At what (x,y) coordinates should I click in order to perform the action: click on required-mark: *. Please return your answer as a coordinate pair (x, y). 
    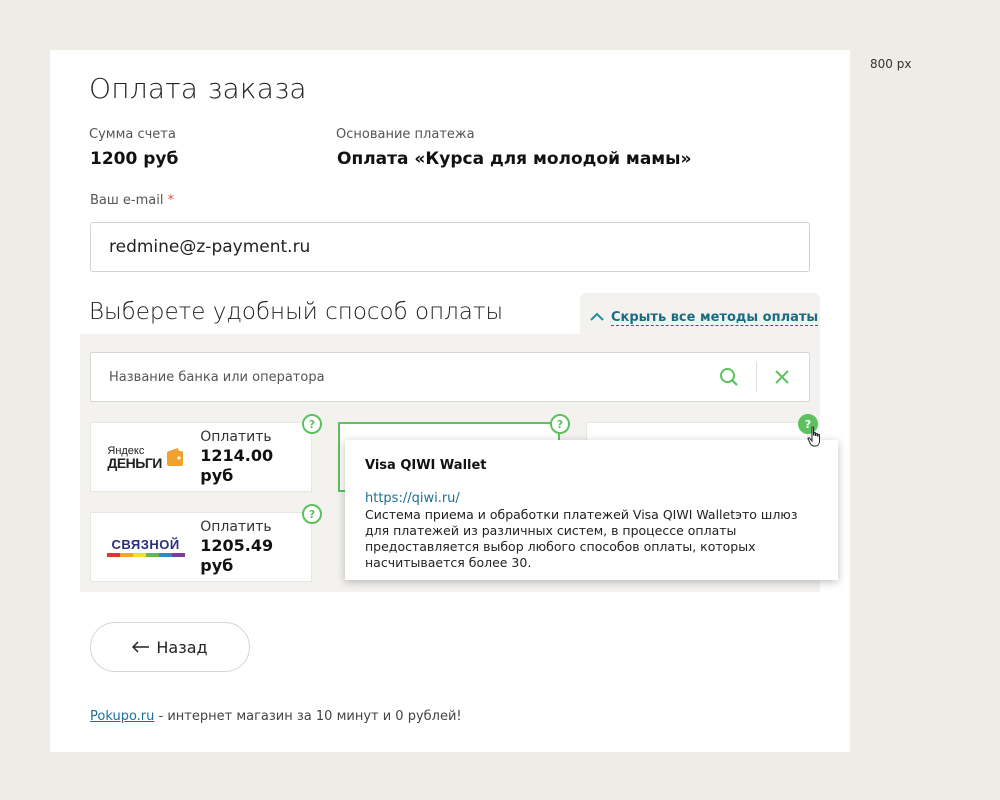
    Looking at the image, I should click on (171, 200).